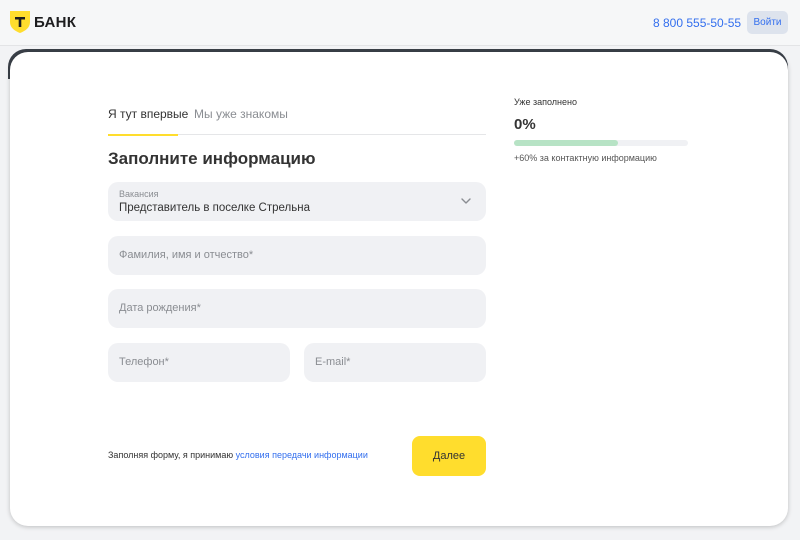 The width and height of the screenshot is (800, 540). What do you see at coordinates (148, 121) in the screenshot?
I see `tab-first-time: Я тут впервые` at bounding box center [148, 121].